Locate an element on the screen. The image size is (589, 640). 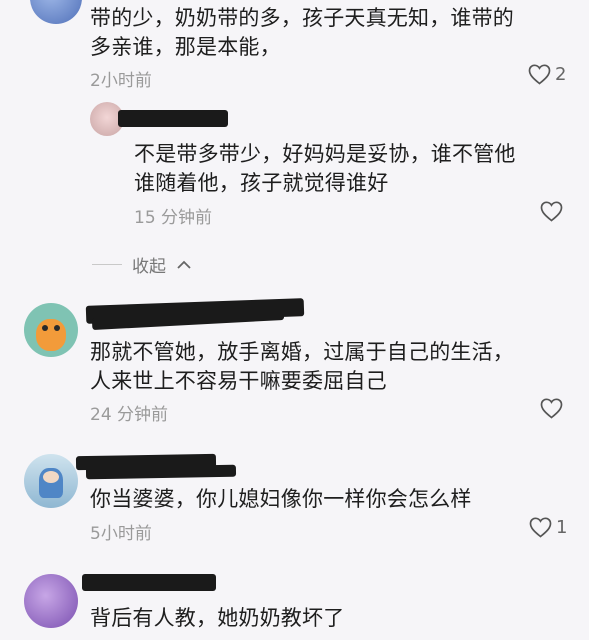
chevron-up-icon is located at coordinates (184, 264).